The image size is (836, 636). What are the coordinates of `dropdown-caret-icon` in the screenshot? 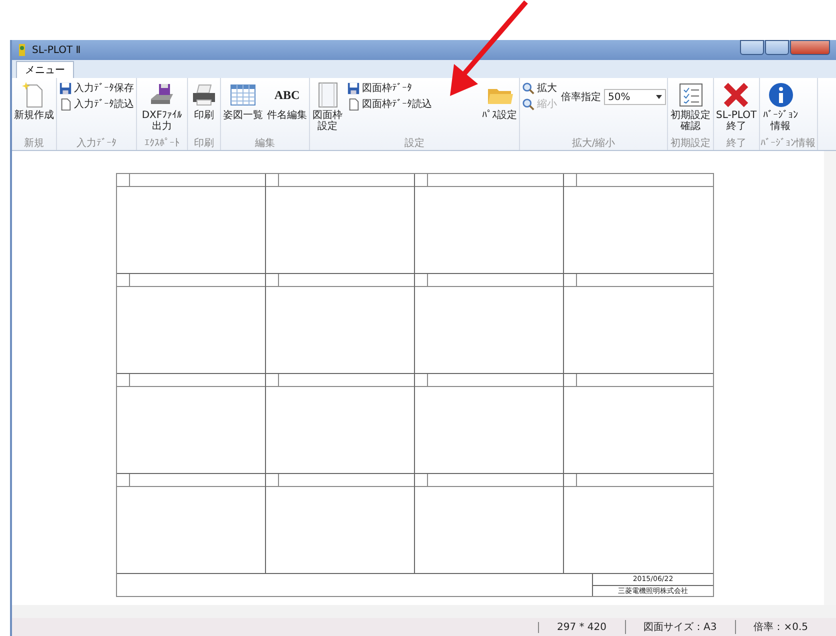 It's located at (659, 97).